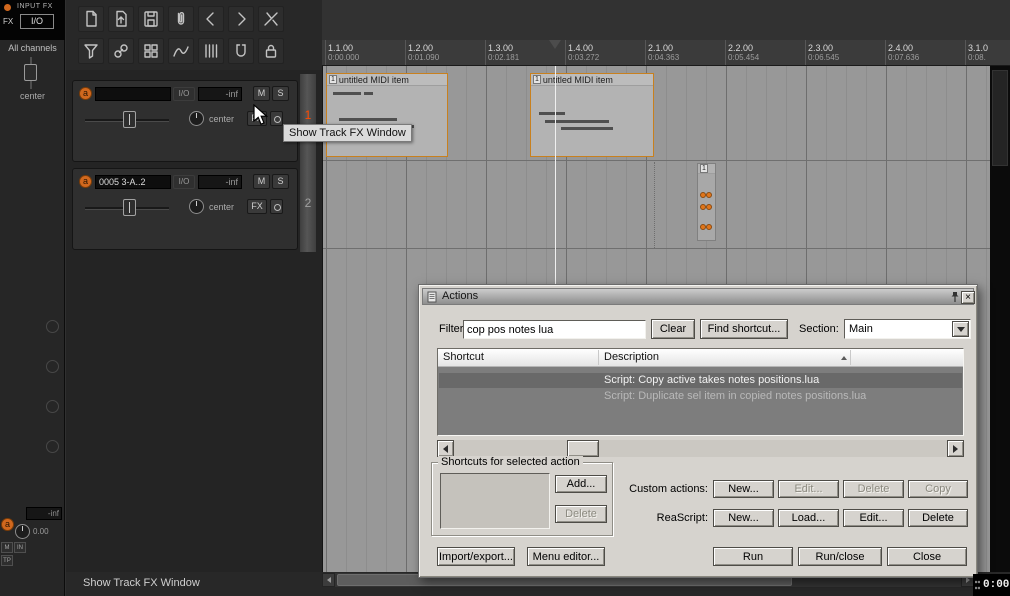 The image size is (1010, 596). Describe the element at coordinates (968, 297) in the screenshot. I see `close-button: ×` at that location.